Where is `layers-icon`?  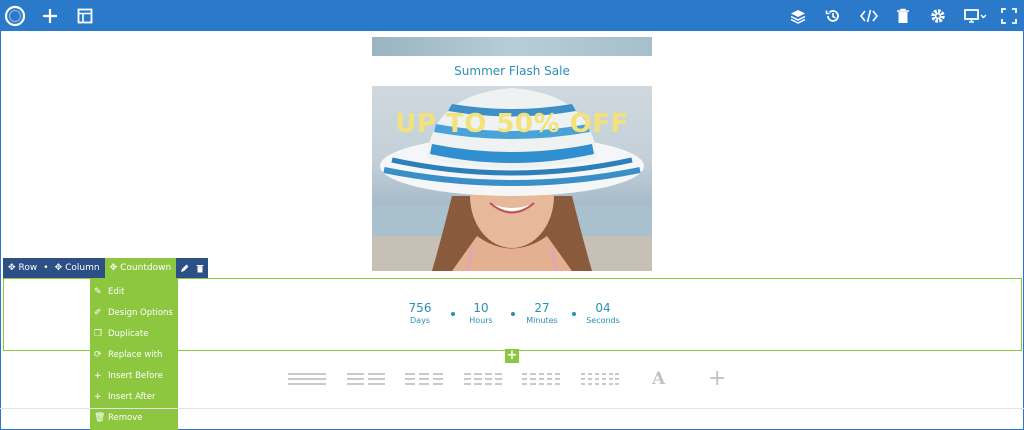 layers-icon is located at coordinates (798, 16).